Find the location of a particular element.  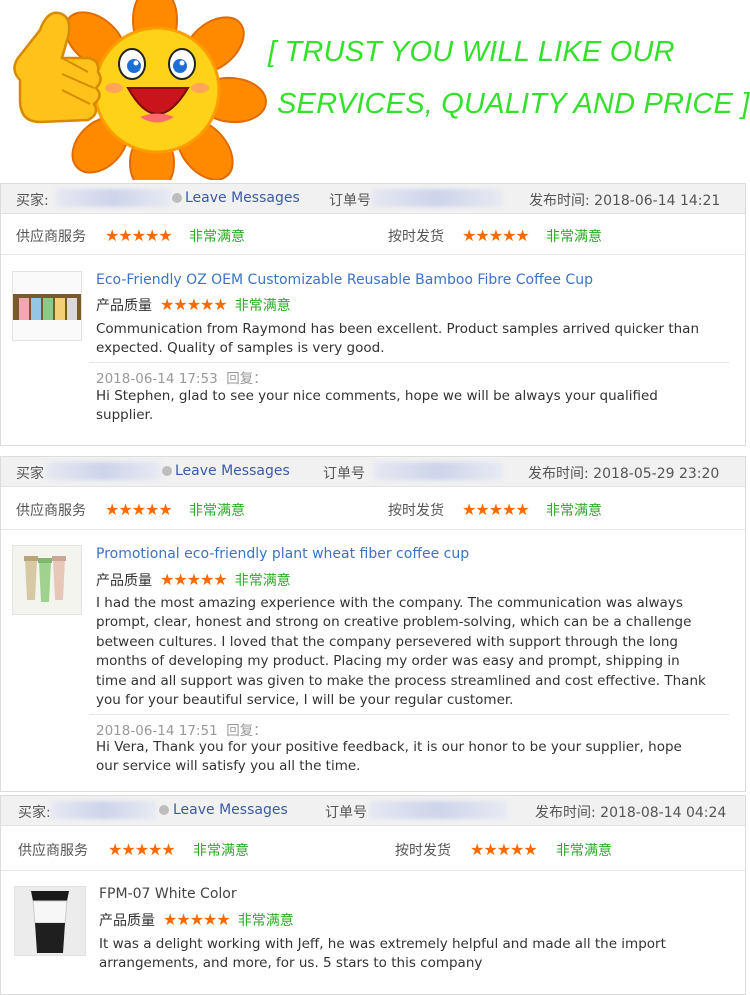

published-time: 2018-08-14 04:24 is located at coordinates (663, 813).